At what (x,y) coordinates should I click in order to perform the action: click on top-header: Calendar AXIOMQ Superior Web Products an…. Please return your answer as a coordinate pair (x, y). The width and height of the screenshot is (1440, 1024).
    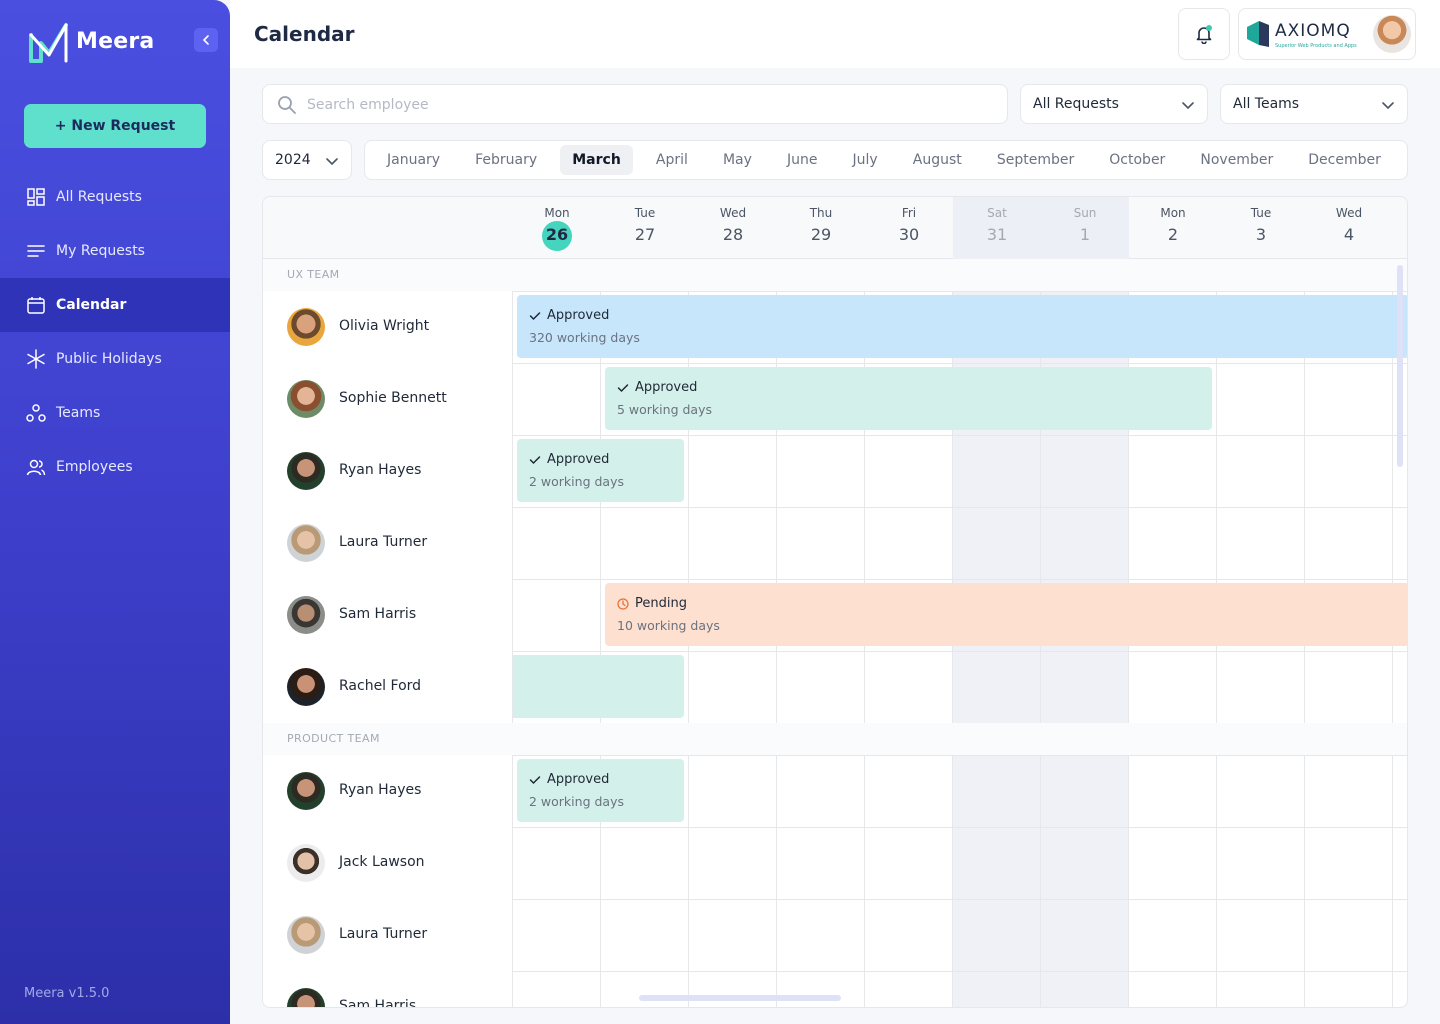
    Looking at the image, I should click on (835, 34).